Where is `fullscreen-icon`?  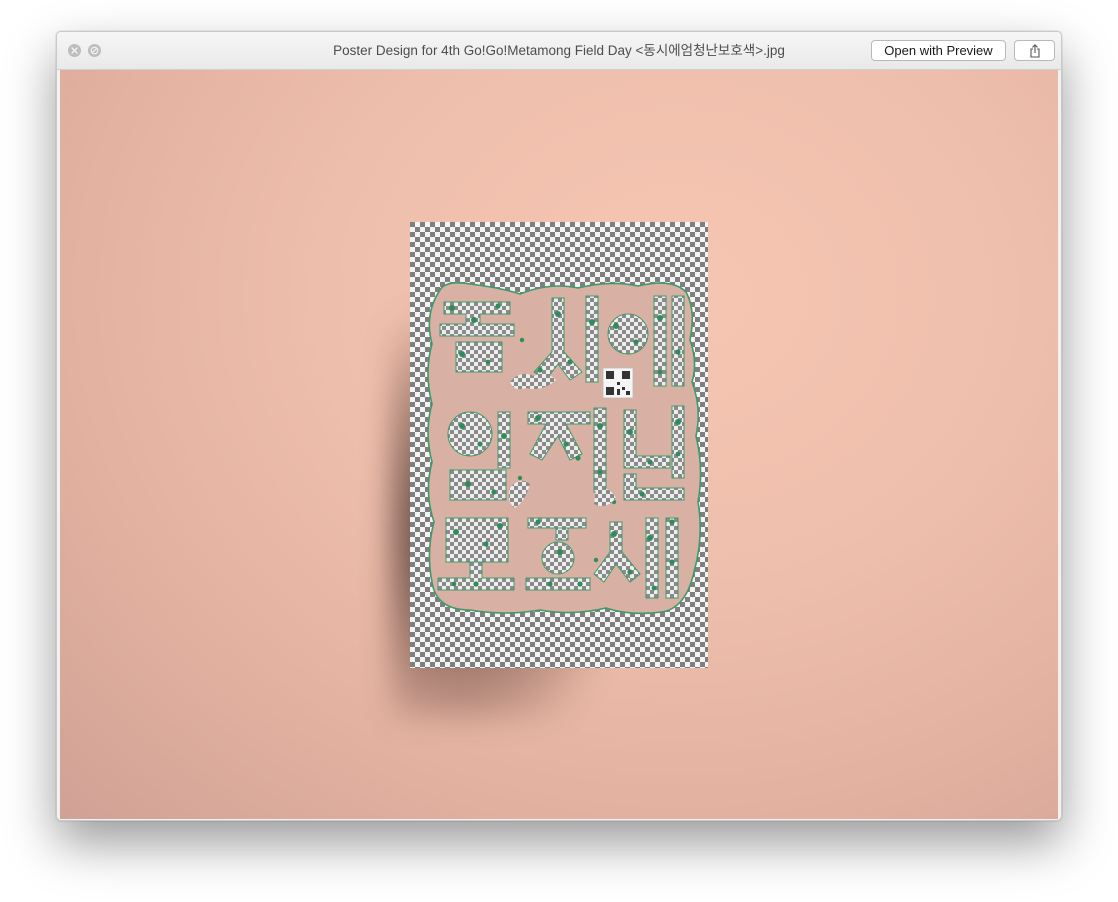 fullscreen-icon is located at coordinates (94, 50).